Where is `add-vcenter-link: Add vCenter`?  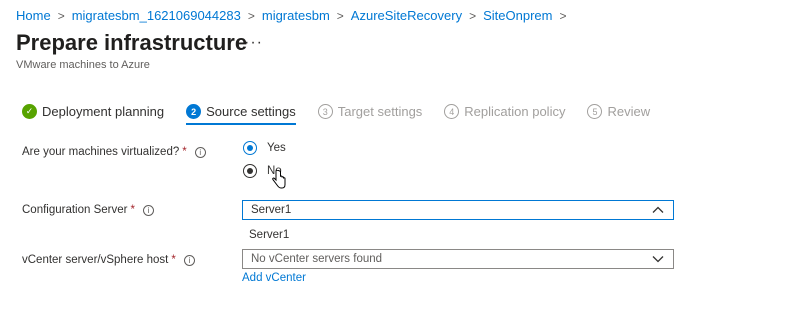
add-vcenter-link: Add vCenter is located at coordinates (274, 278).